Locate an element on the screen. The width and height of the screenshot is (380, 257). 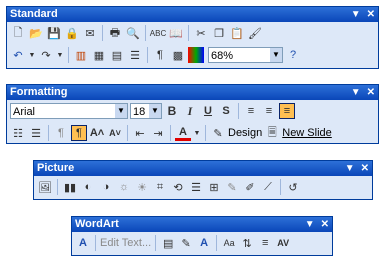
italic-icon: I is located at coordinates (190, 111).